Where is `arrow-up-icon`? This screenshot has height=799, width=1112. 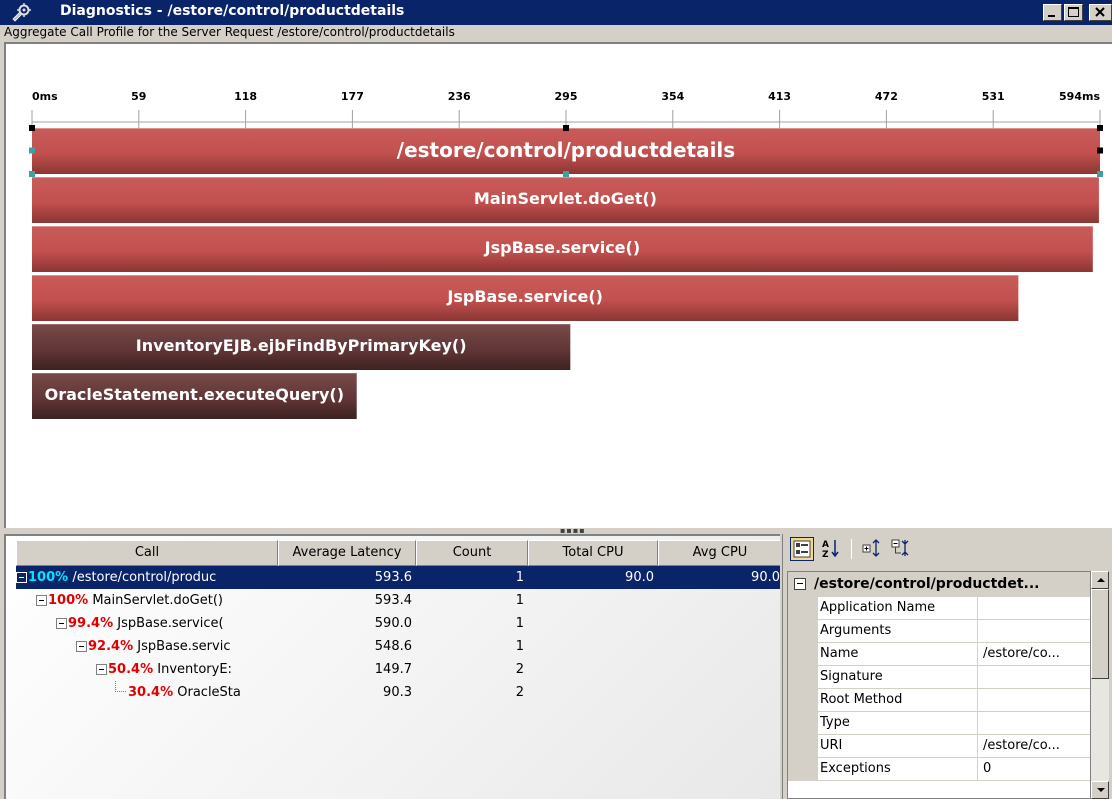 arrow-up-icon is located at coordinates (1101, 580).